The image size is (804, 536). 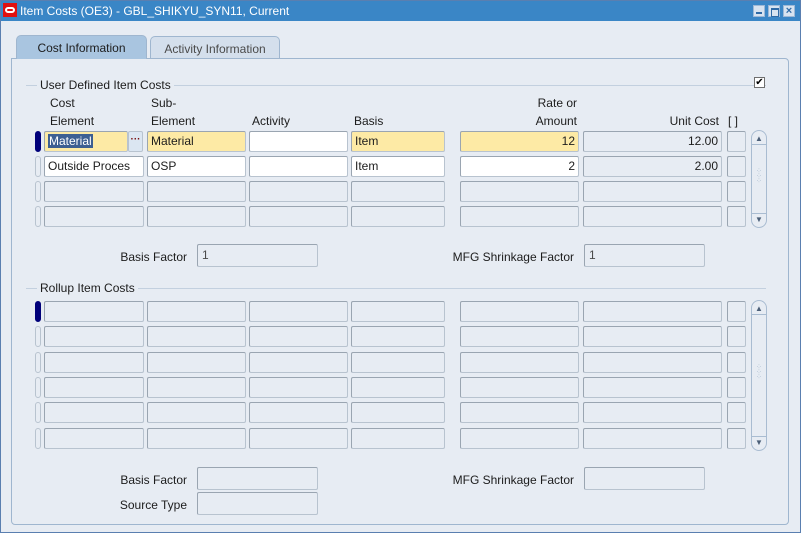 I want to click on source-type-field, so click(x=257, y=503).